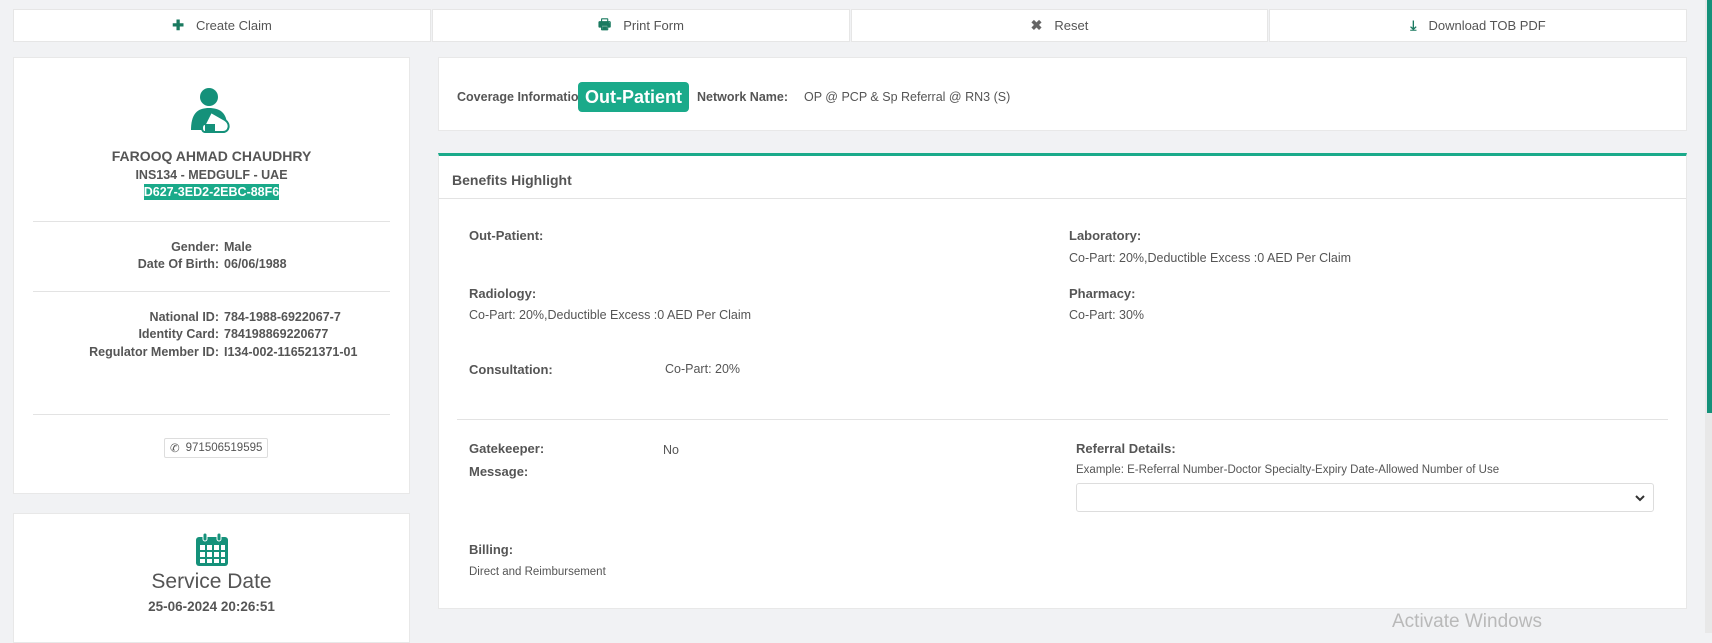 The width and height of the screenshot is (1712, 643). Describe the element at coordinates (1107, 315) in the screenshot. I see `pharmacy-value: Co-Part: 30%` at that location.